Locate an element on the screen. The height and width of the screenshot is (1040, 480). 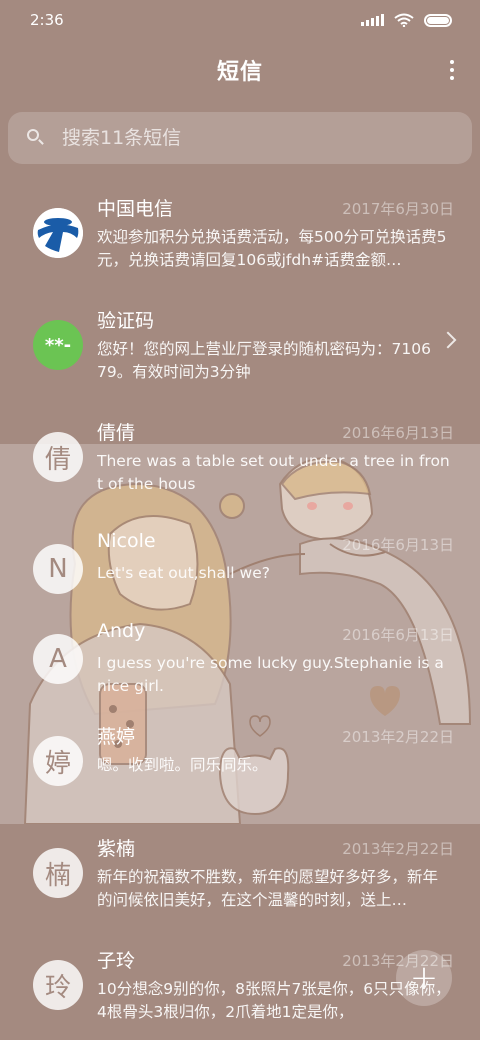
contact-name: Andy is located at coordinates (121, 631).